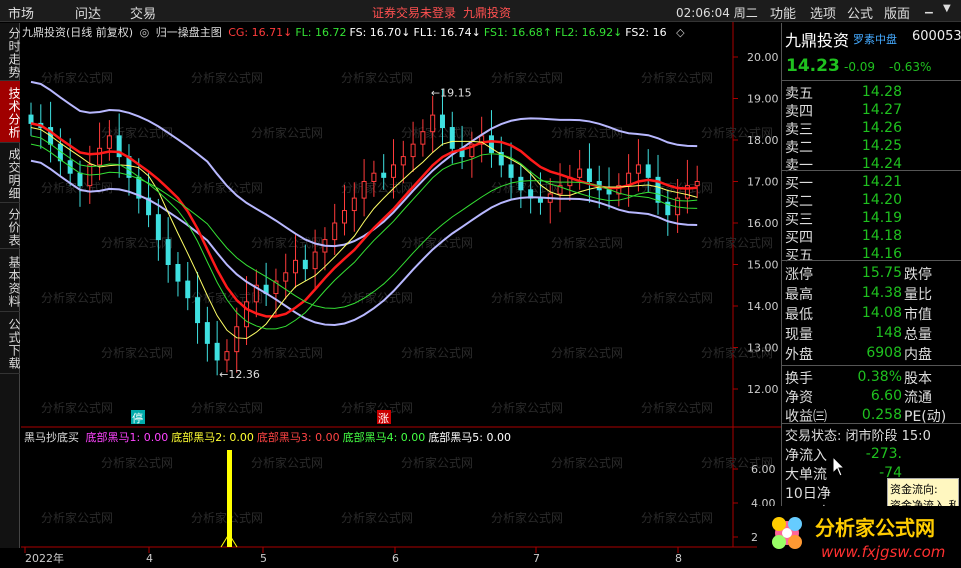 This screenshot has height=568, width=961. What do you see at coordinates (10, 343) in the screenshot?
I see `tab-formula-download: 公式下载` at bounding box center [10, 343].